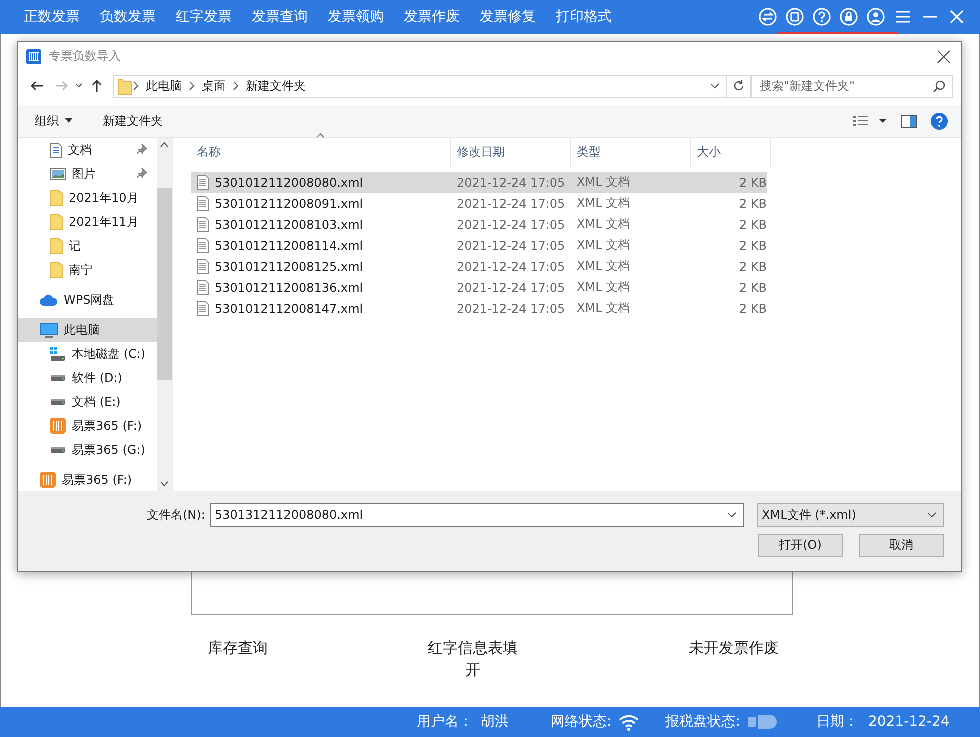  What do you see at coordinates (800, 545) in the screenshot?
I see `open-button: 打开(O)` at bounding box center [800, 545].